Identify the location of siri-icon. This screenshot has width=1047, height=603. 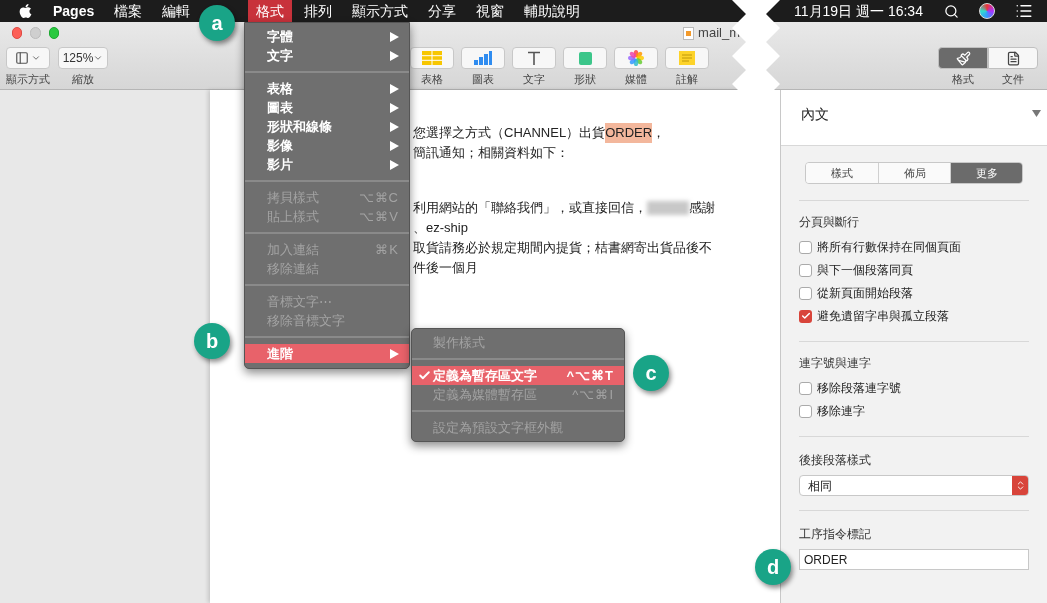
(987, 11).